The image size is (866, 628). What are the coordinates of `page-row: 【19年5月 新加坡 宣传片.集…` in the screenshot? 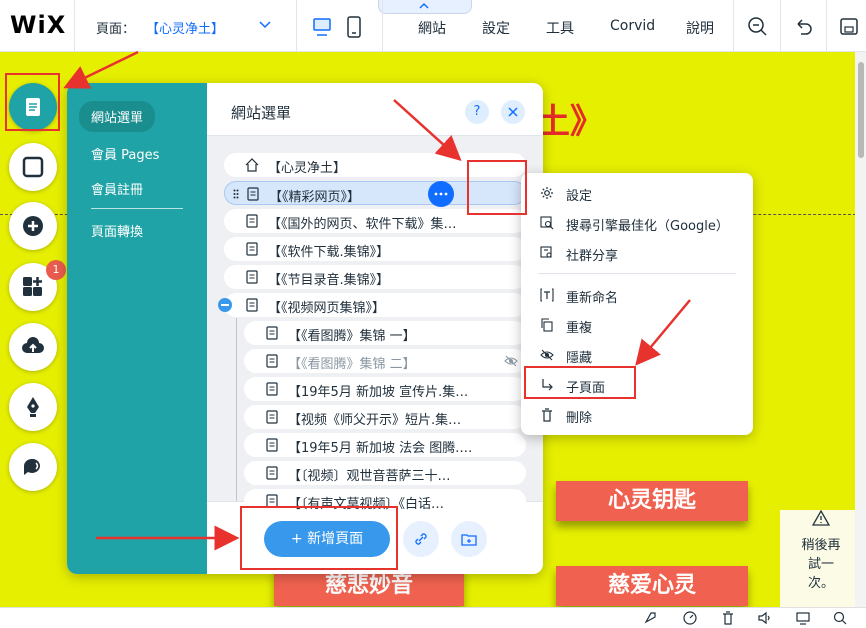 It's located at (385, 389).